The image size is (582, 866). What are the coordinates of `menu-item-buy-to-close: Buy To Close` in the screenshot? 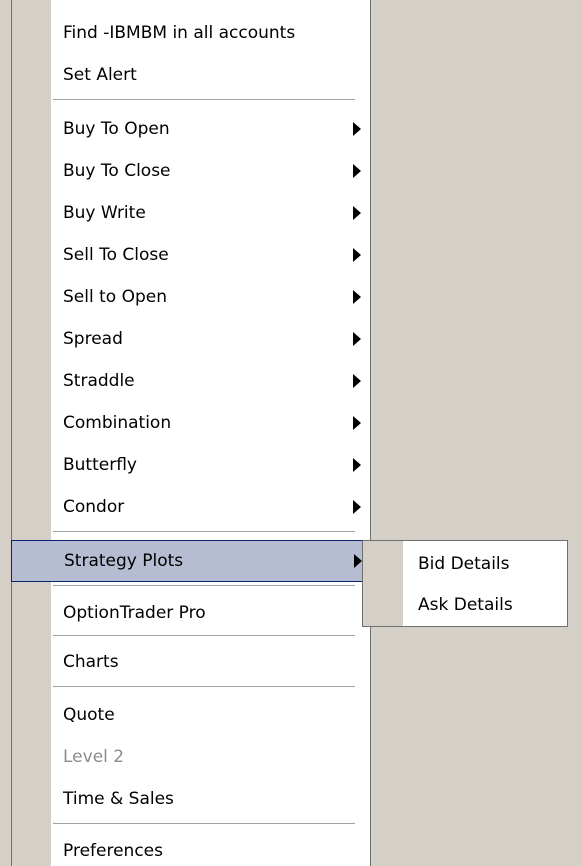 It's located at (191, 171).